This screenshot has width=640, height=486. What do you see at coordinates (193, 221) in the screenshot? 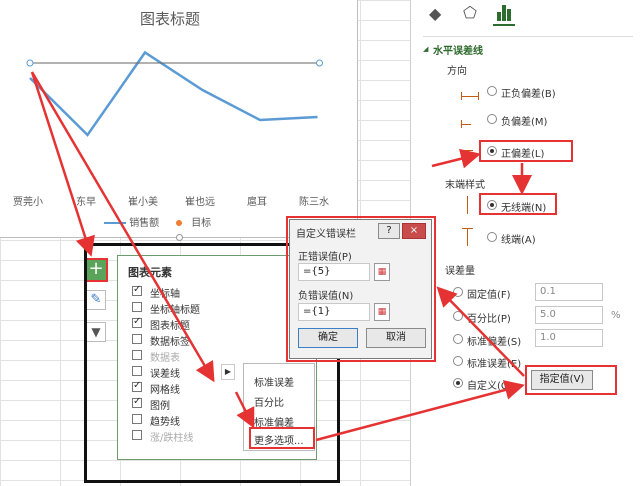
I see `legend-series-2: 目标` at bounding box center [193, 221].